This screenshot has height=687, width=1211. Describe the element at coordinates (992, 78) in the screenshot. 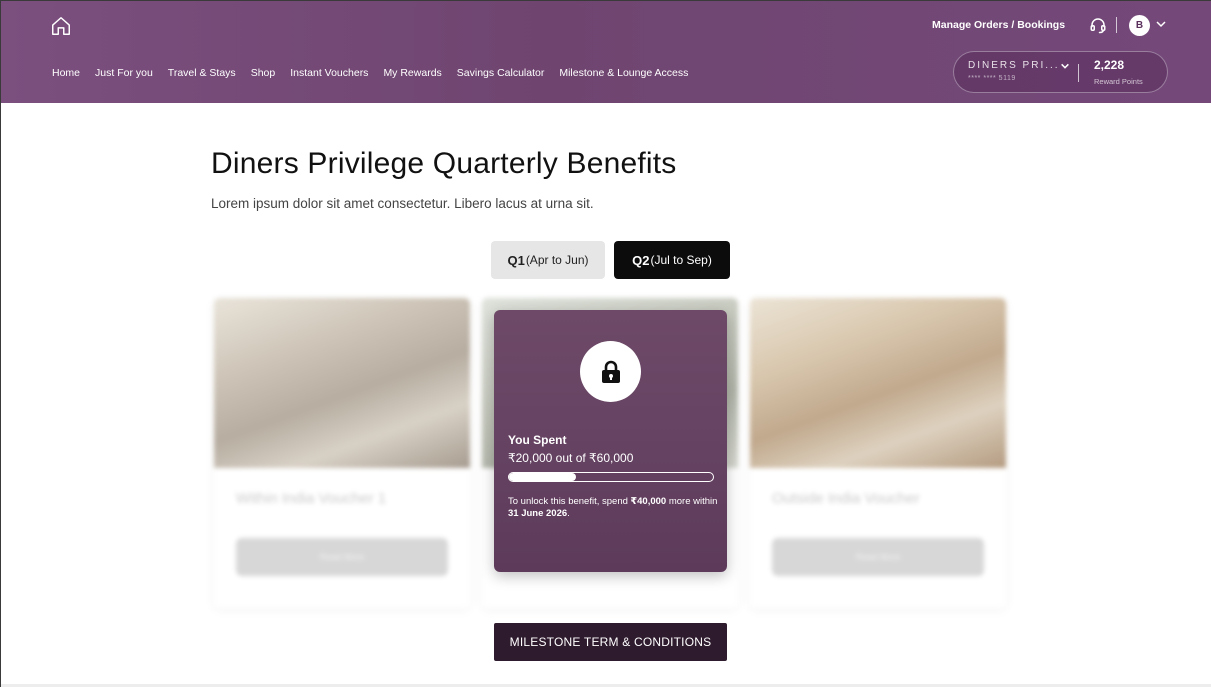

I see `card-number: **** **** 5119` at that location.